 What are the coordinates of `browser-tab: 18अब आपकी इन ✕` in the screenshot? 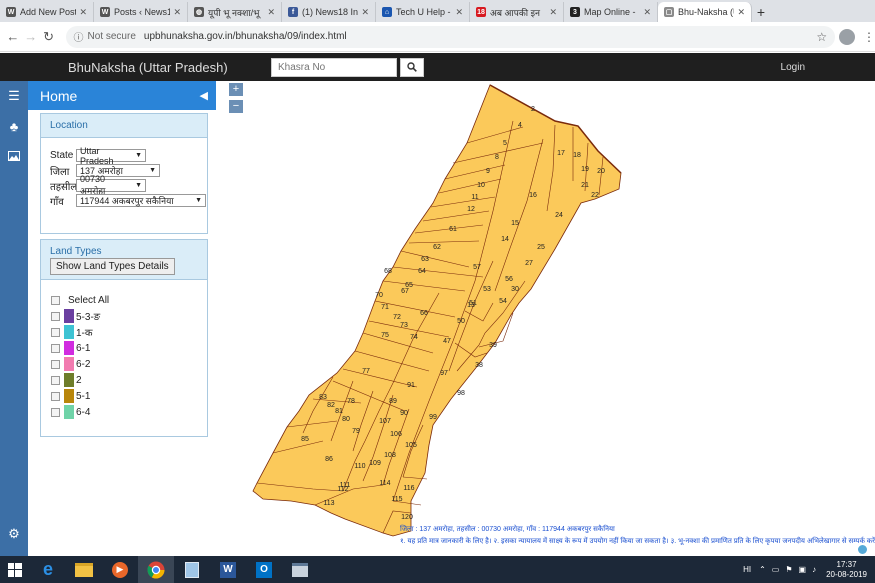 It's located at (517, 12).